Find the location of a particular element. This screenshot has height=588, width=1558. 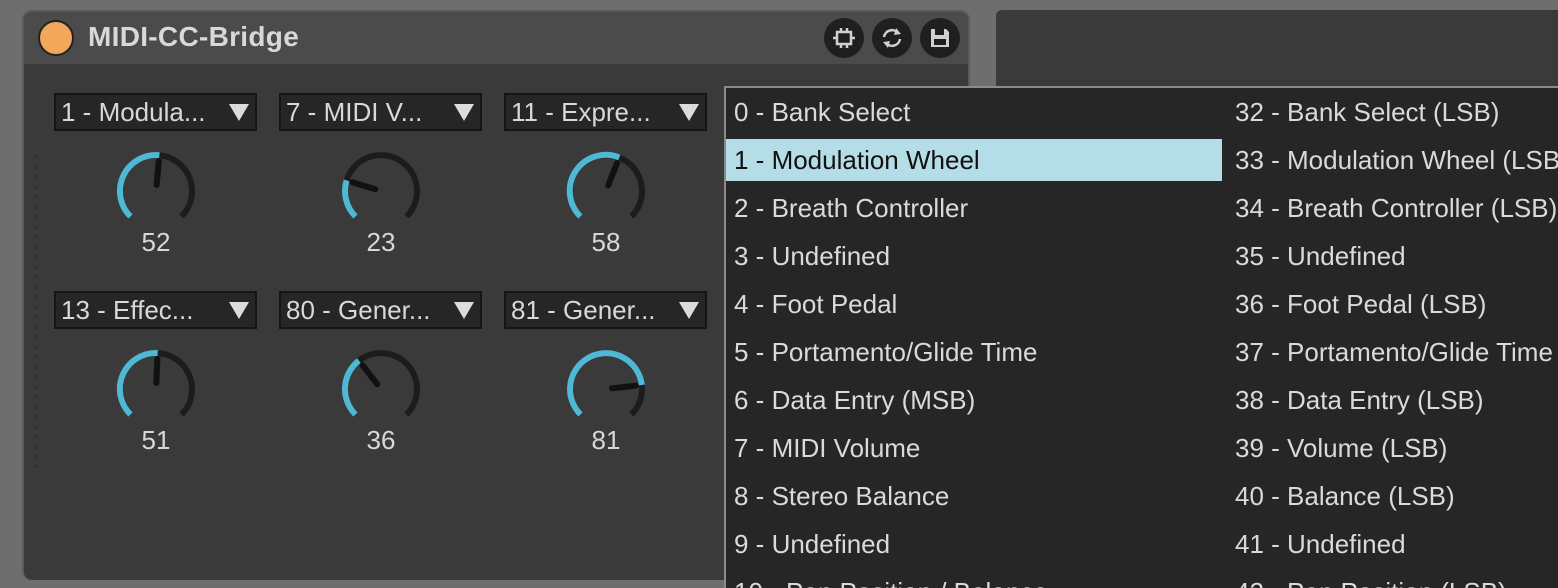

menu-item: 33 - Modulation Wheel (LSB) is located at coordinates (1392, 160).